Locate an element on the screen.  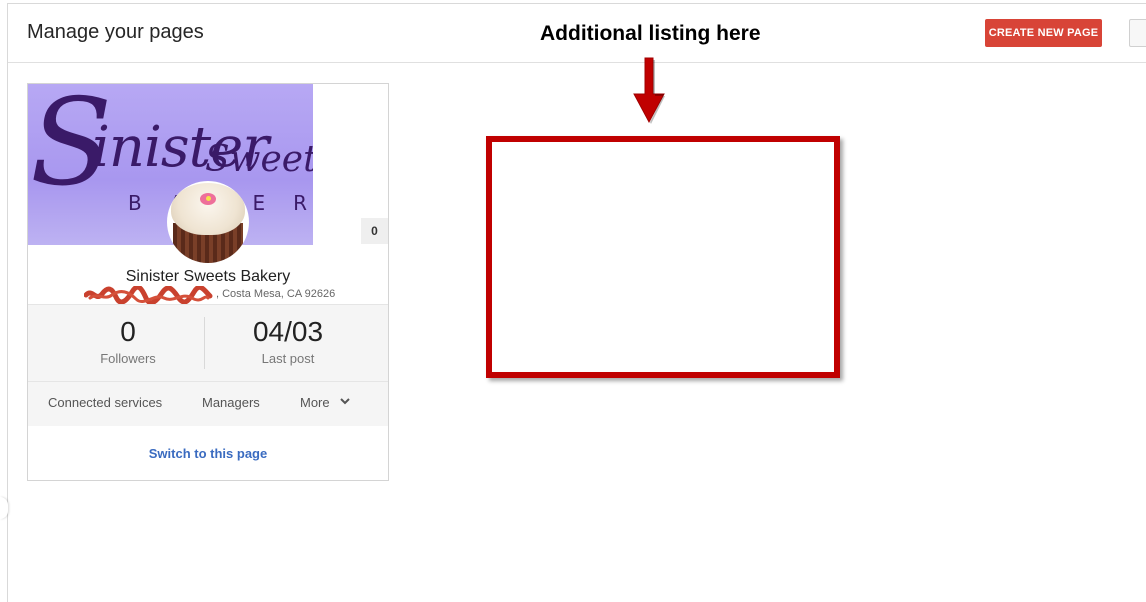
page-title: Manage your pages is located at coordinates (115, 32).